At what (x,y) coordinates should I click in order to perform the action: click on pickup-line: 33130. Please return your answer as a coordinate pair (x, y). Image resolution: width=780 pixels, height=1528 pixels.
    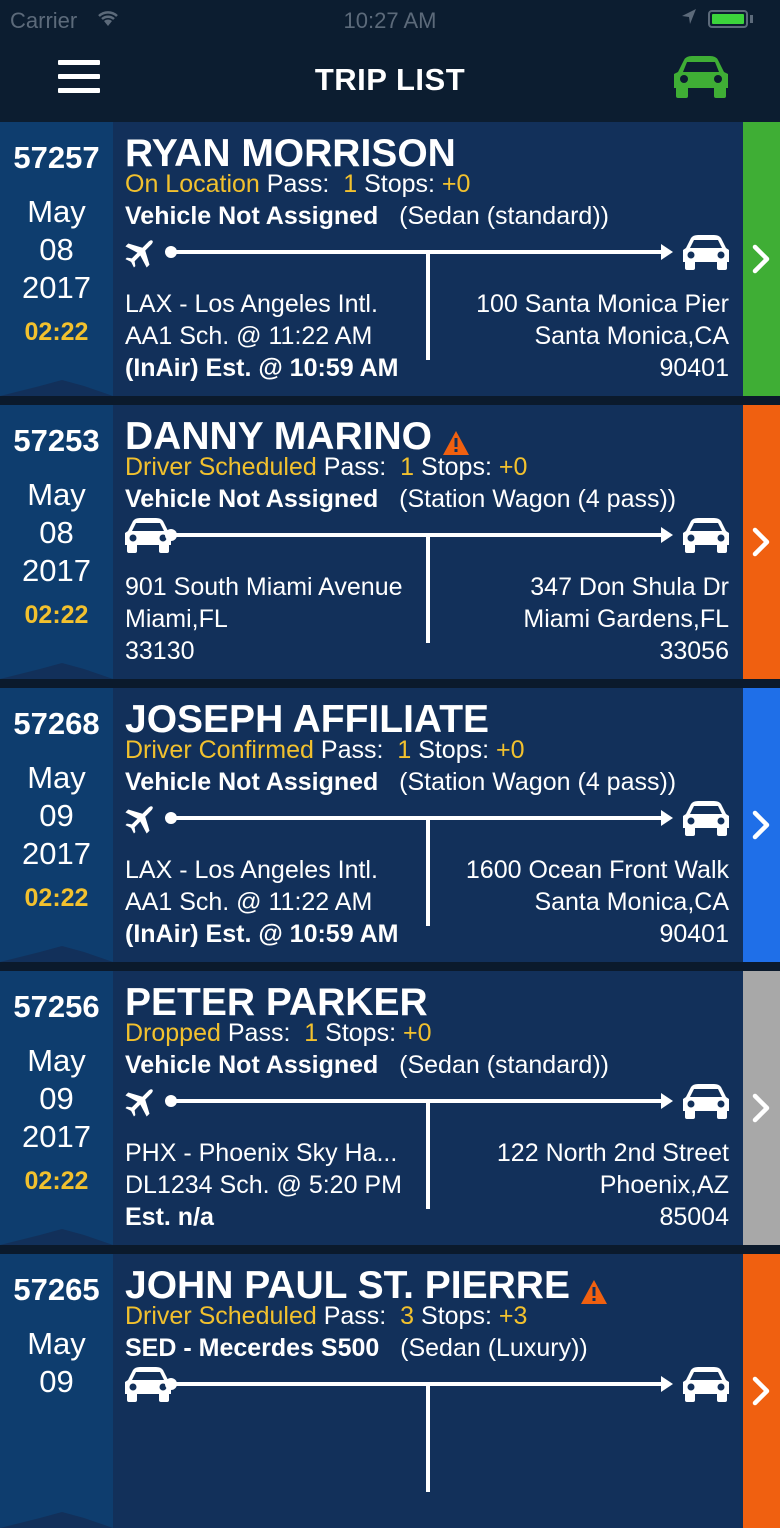
    Looking at the image, I should click on (160, 651).